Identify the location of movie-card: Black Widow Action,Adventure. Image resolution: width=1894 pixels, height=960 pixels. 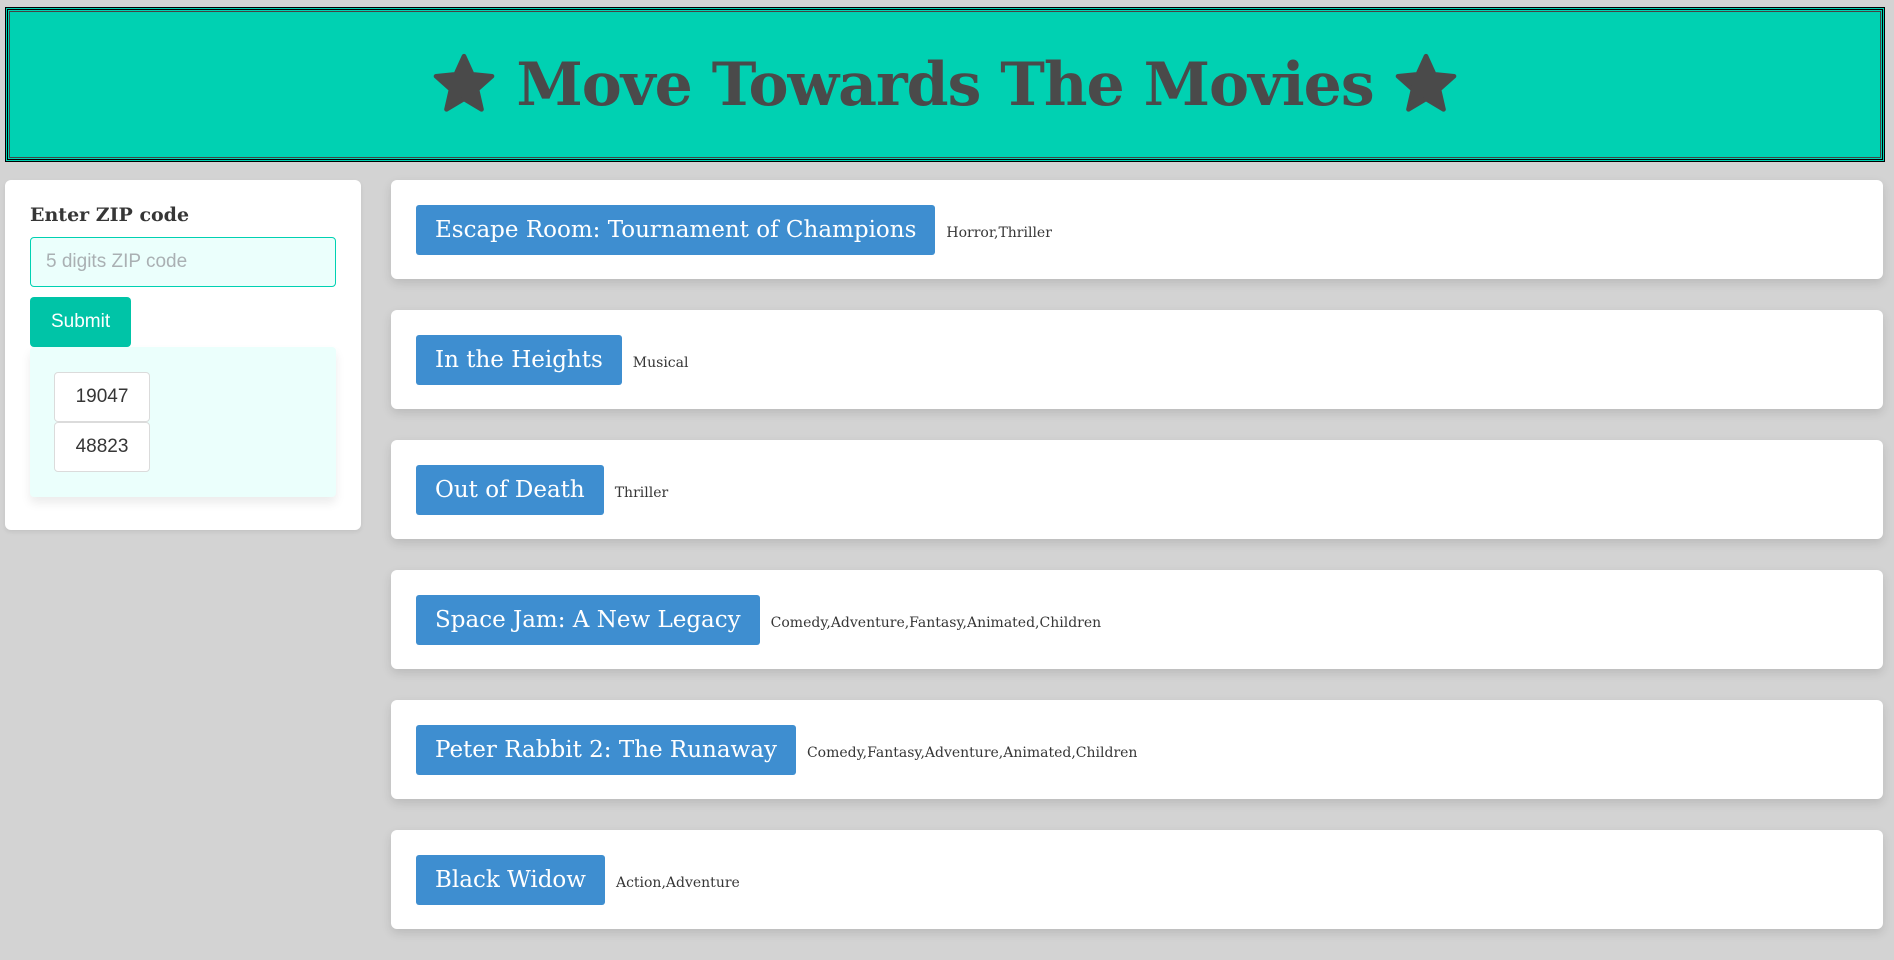
(1137, 879).